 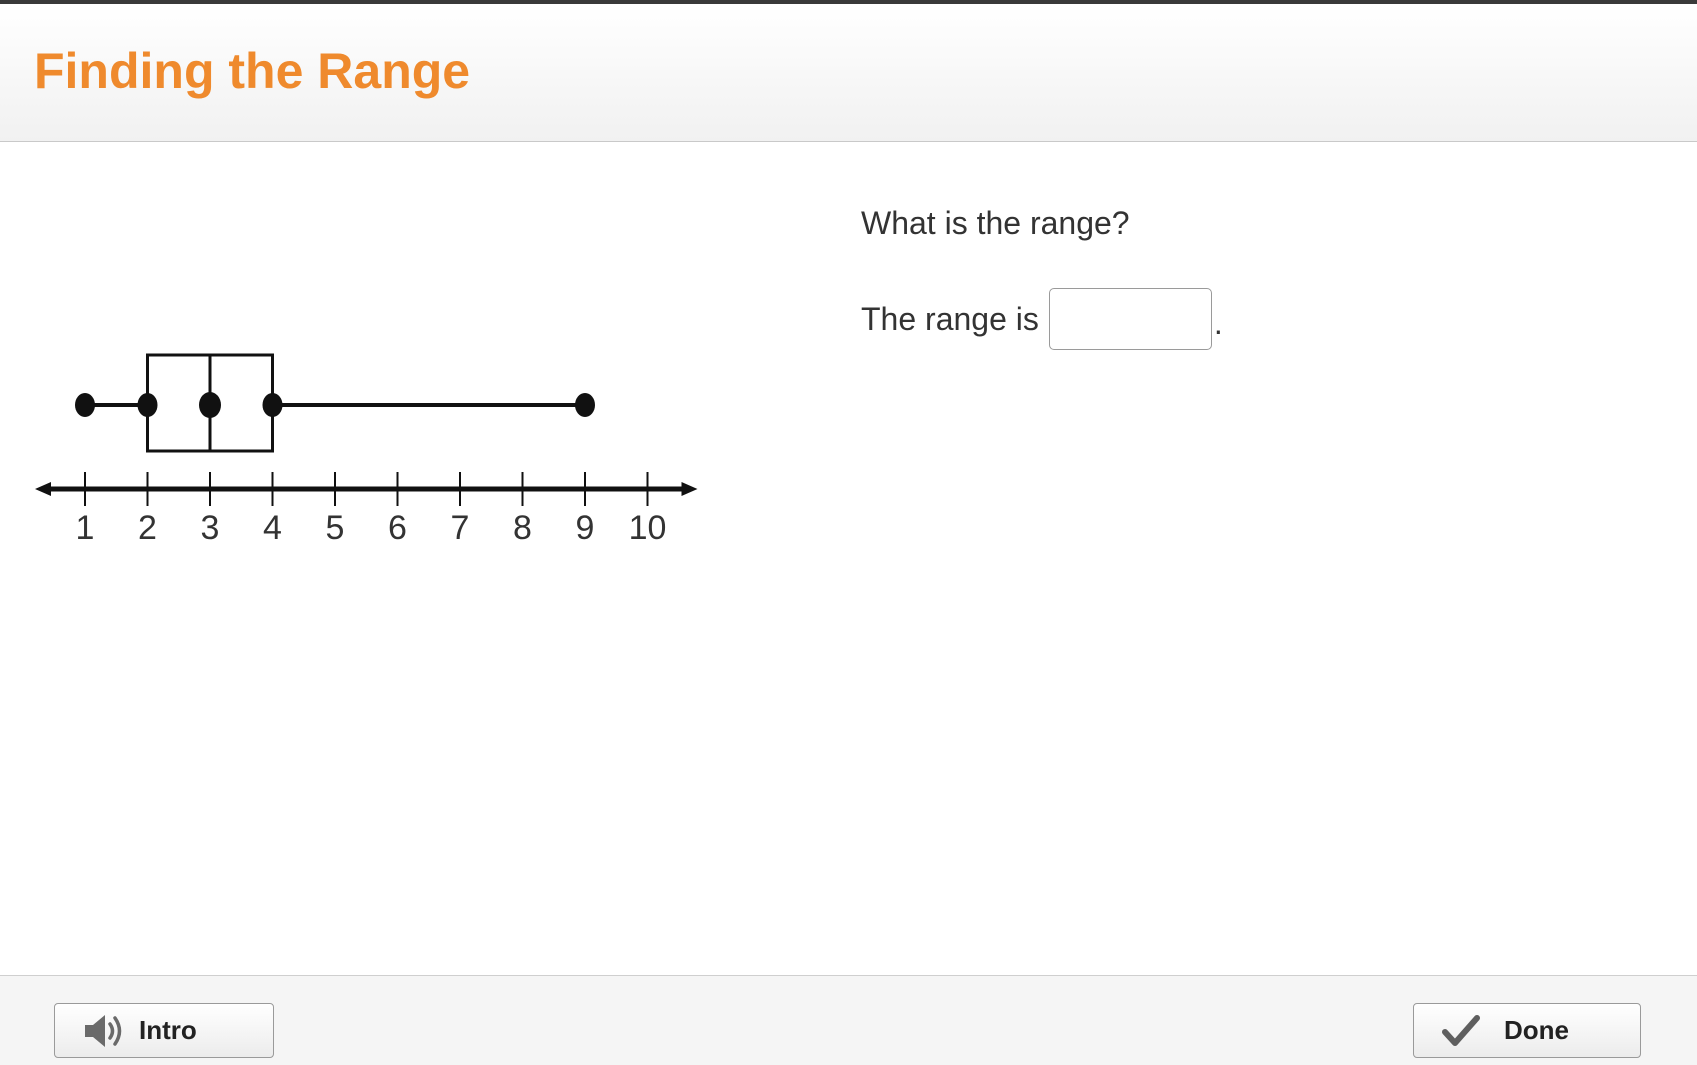 I want to click on question-prompt: What is the range?, so click(x=995, y=223).